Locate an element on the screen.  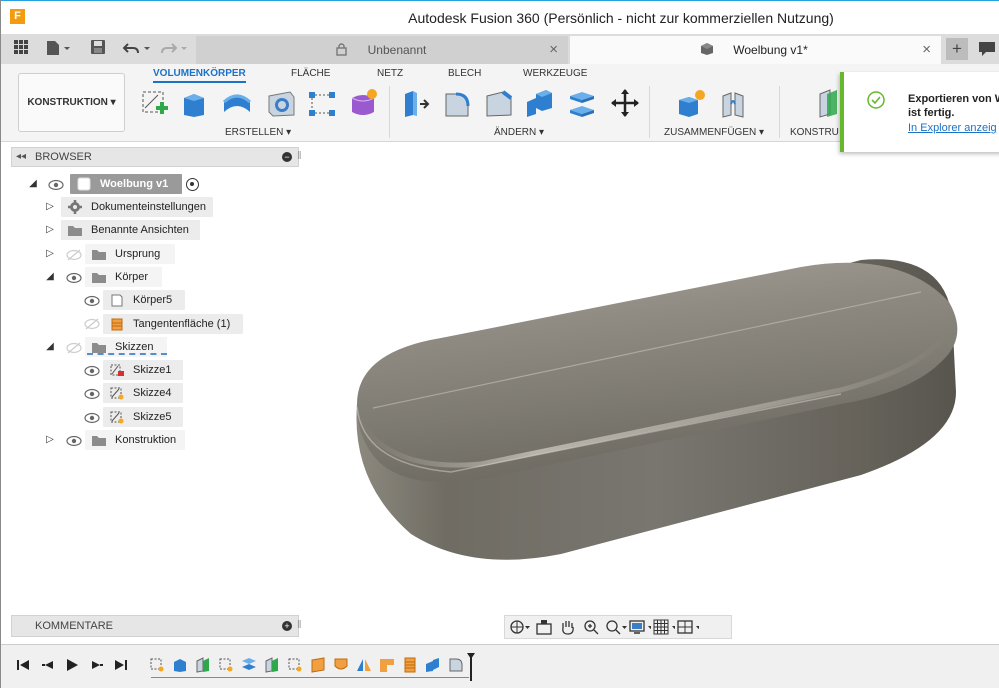
browser-item-koerper: Körper is located at coordinates (123, 277).